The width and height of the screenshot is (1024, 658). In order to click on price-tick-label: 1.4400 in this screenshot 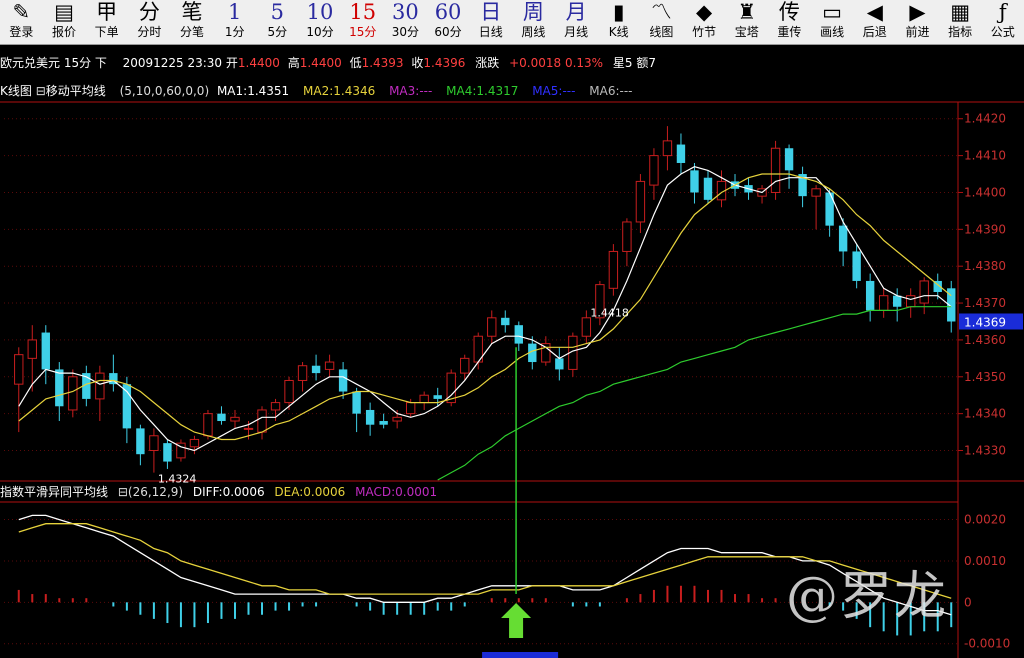, I will do `click(985, 192)`.